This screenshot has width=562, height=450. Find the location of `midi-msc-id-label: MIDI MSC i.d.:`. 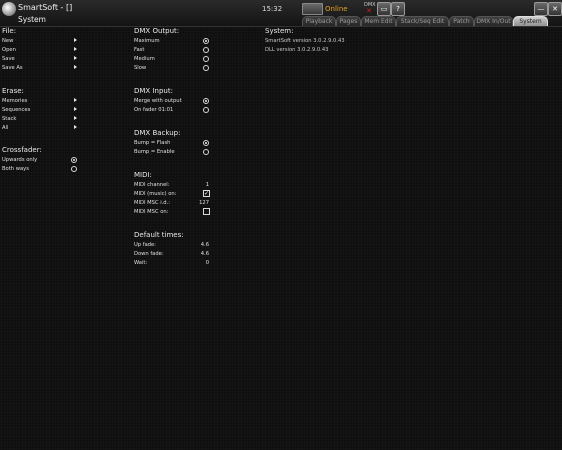

midi-msc-id-label: MIDI MSC i.d.: is located at coordinates (152, 203).